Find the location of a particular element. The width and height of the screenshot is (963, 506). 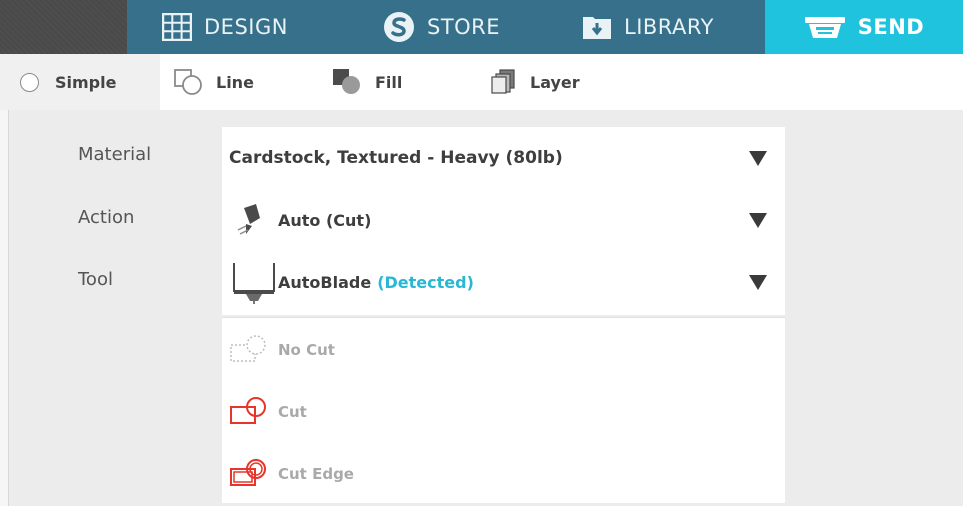

cut-edge-label: Cut Edge is located at coordinates (316, 474).